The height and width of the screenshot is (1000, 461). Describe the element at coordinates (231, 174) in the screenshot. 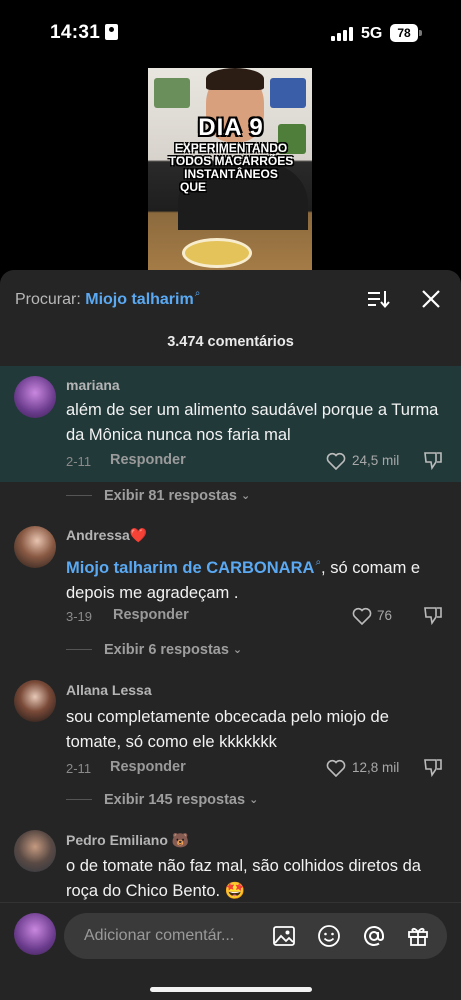

I see `video-caption-line: INSTANTÂNEOS` at that location.